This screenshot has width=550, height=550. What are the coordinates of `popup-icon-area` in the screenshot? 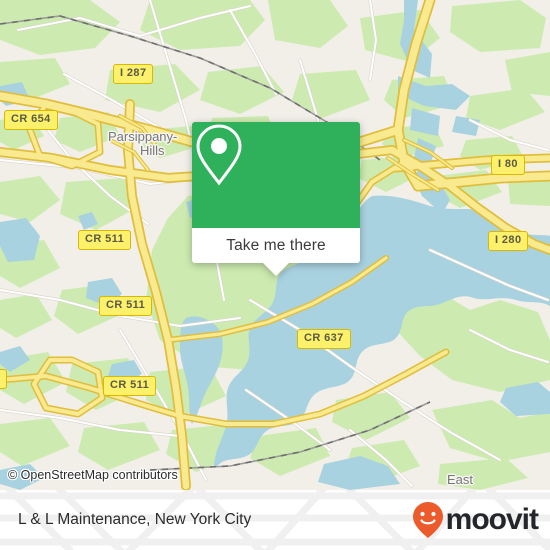 It's located at (276, 175).